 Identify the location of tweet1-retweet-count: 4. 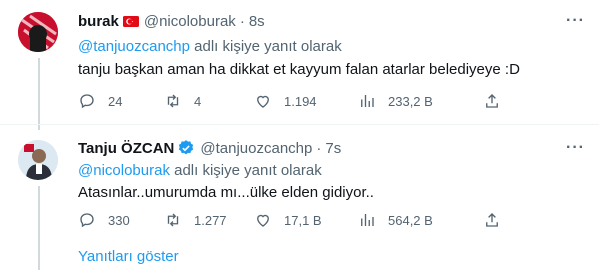
(198, 101).